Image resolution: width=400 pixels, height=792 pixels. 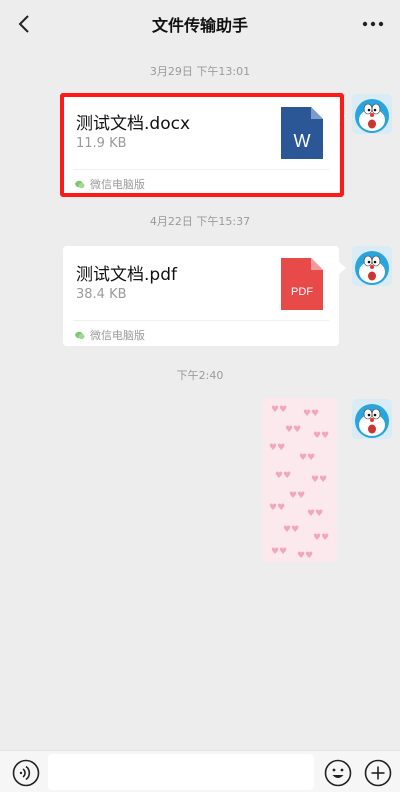 What do you see at coordinates (302, 292) in the screenshot?
I see `pdf-file-icon-label: PDF` at bounding box center [302, 292].